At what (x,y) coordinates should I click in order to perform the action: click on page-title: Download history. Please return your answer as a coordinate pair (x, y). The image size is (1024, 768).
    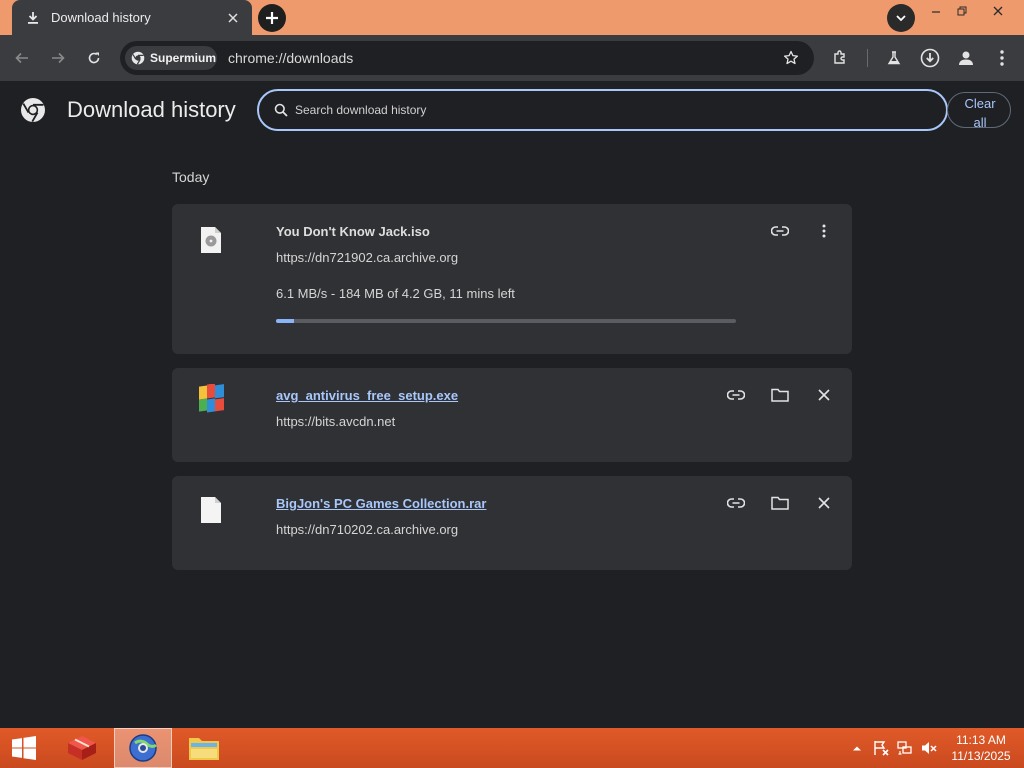
    Looking at the image, I should click on (151, 109).